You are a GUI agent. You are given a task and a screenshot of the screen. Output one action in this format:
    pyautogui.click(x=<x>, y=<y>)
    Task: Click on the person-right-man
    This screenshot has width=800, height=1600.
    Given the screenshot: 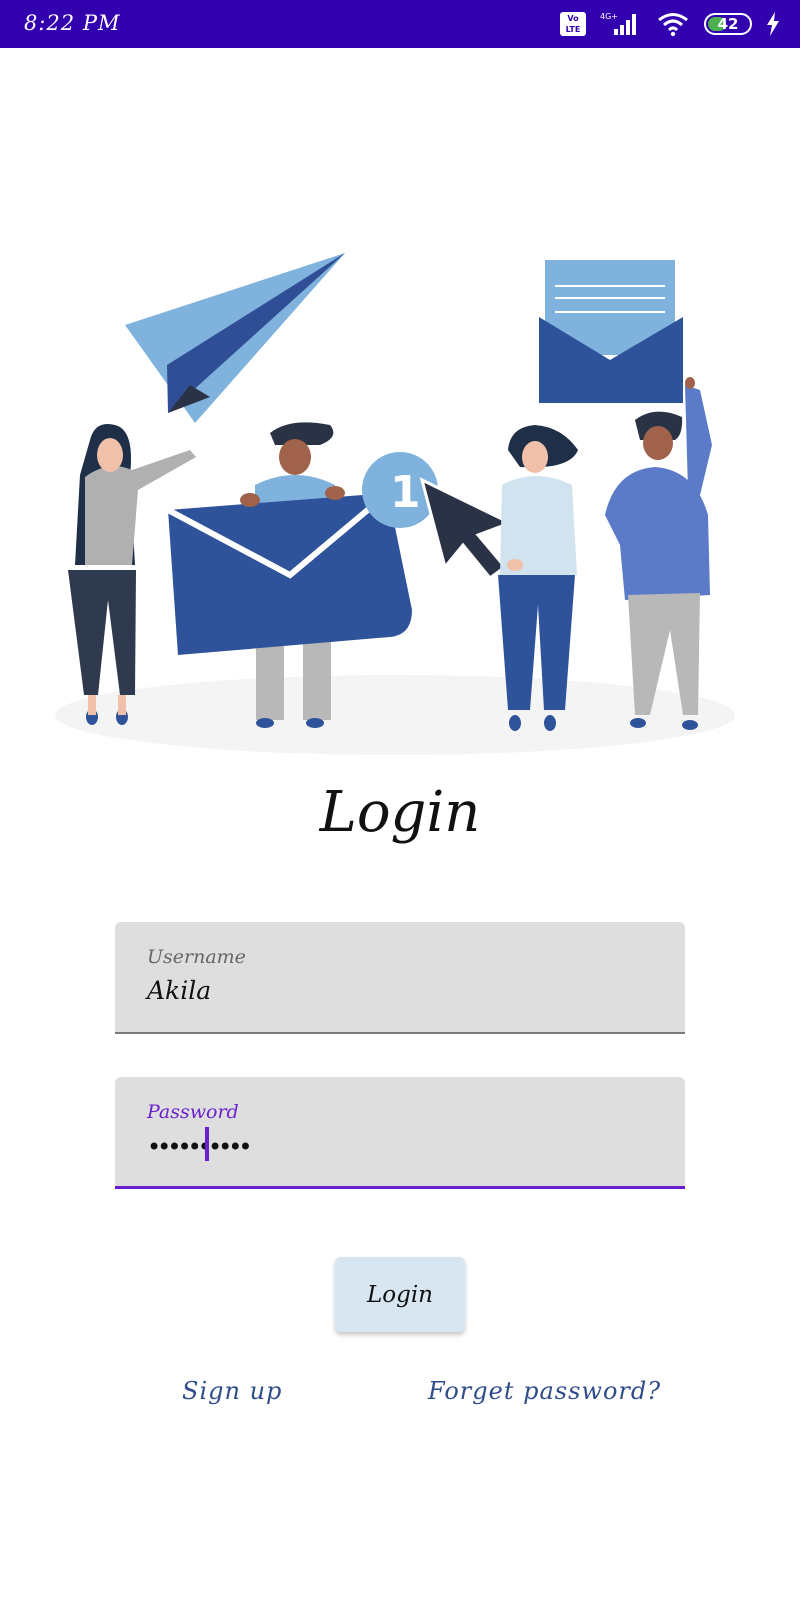 What is the action you would take?
    pyautogui.click(x=658, y=553)
    